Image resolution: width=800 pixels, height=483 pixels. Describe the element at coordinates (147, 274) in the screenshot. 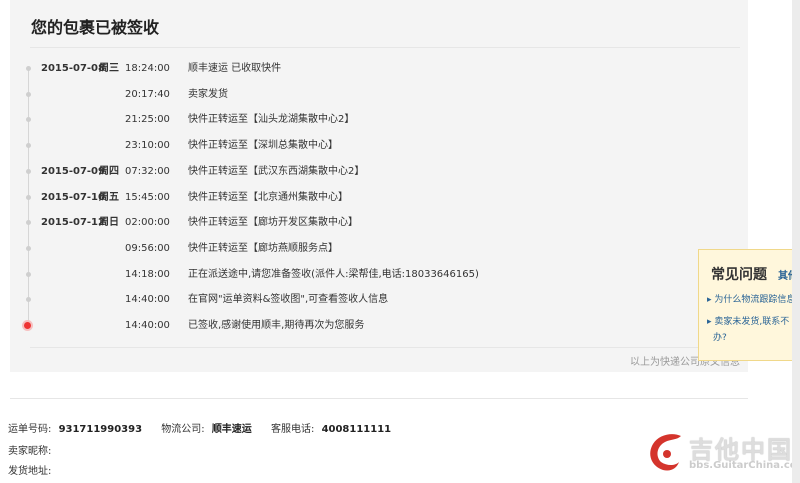

I see `timeline-time: 14:18:00` at that location.